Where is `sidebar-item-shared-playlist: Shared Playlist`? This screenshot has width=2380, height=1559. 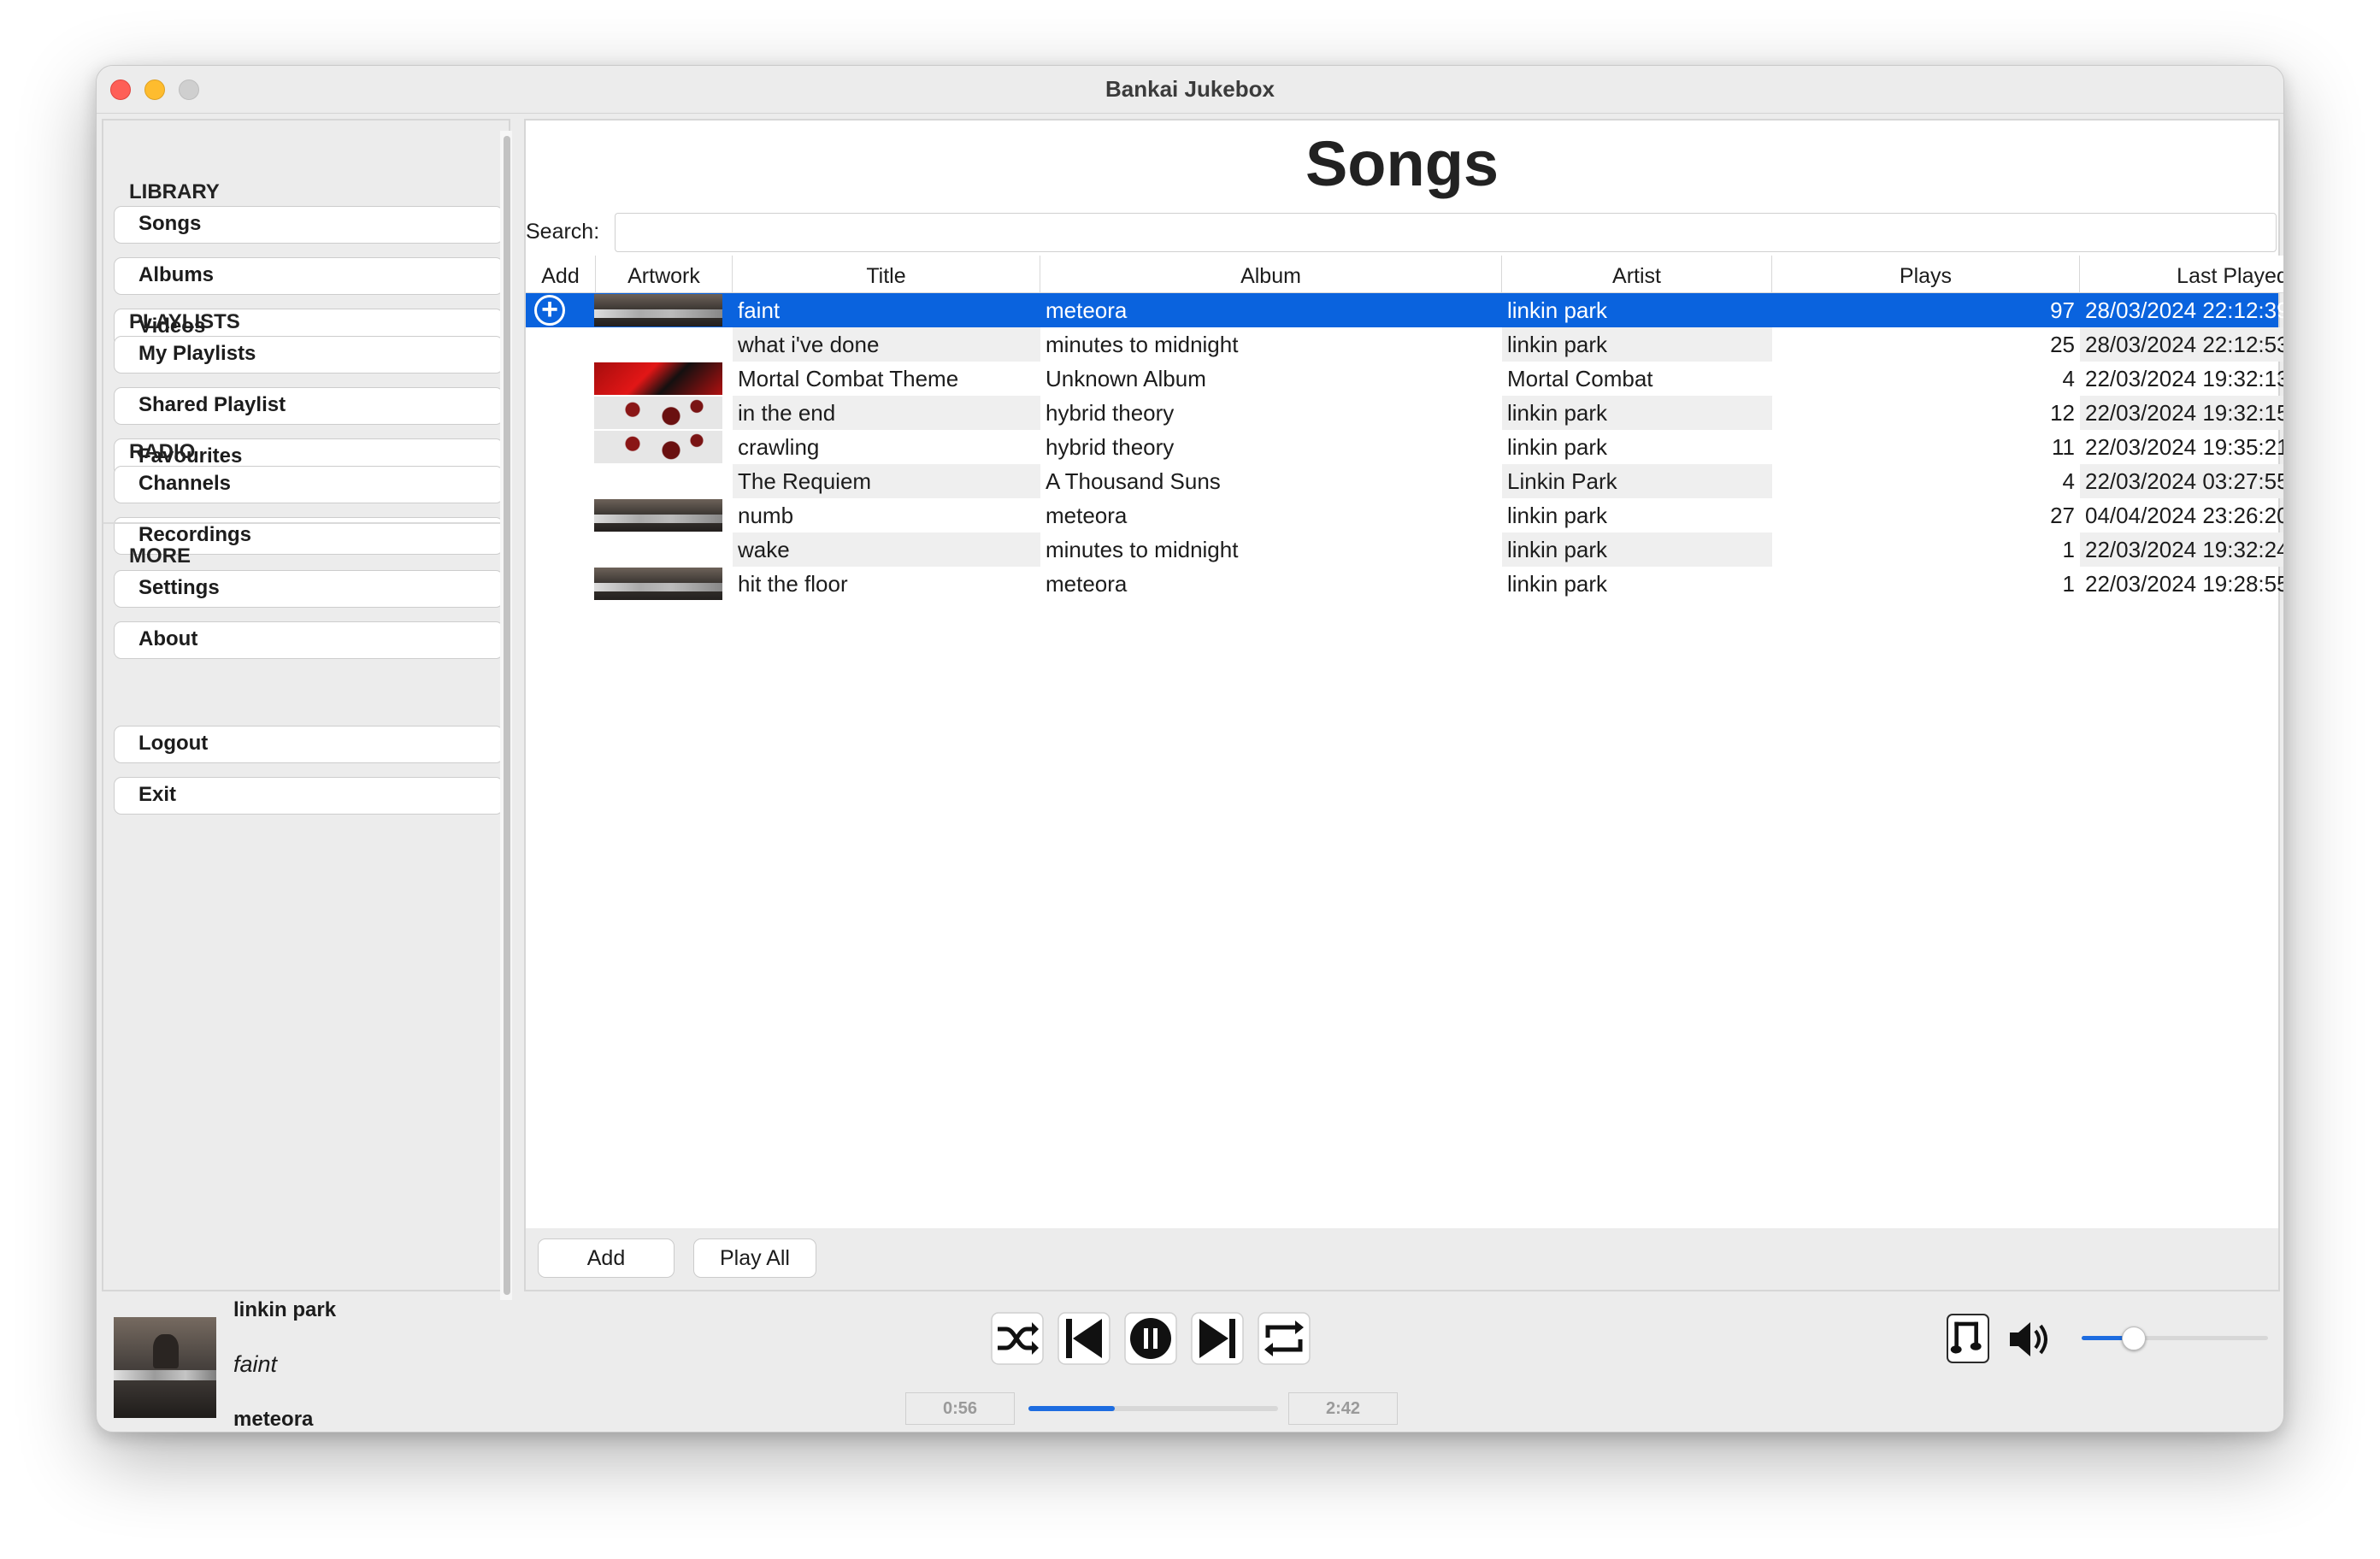 sidebar-item-shared-playlist: Shared Playlist is located at coordinates (309, 406).